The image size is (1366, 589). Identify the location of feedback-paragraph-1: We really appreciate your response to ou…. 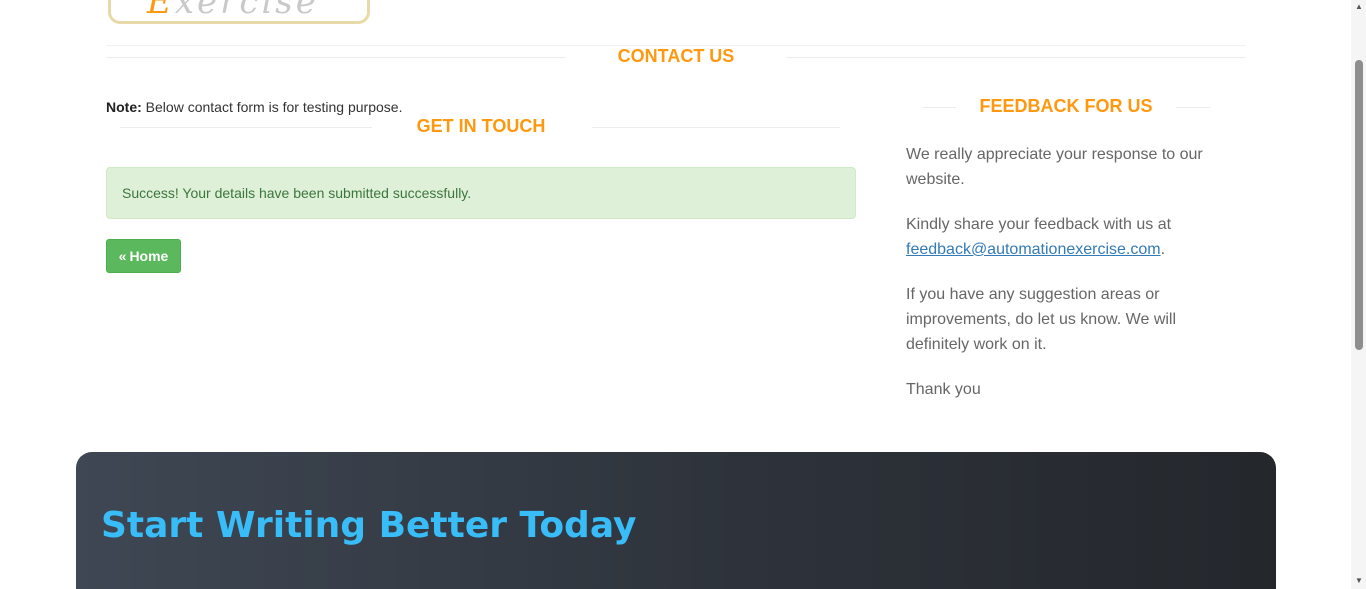
(1054, 167).